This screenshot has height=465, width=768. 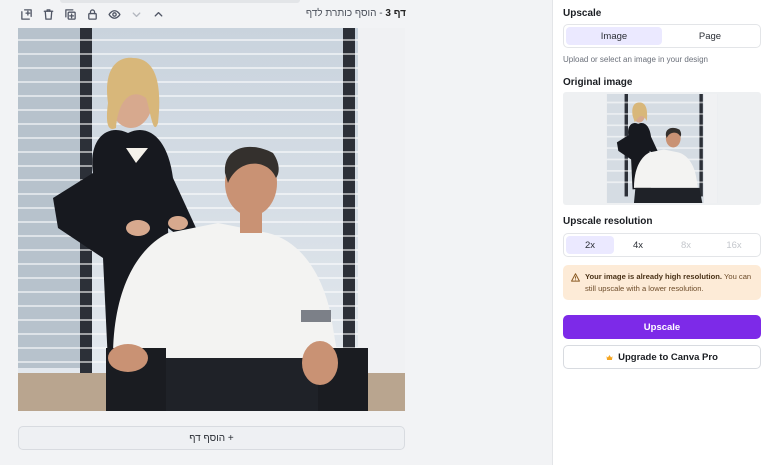 I want to click on upgrade-canva-pro-button: Upgrade to Canva Pro, so click(x=662, y=357).